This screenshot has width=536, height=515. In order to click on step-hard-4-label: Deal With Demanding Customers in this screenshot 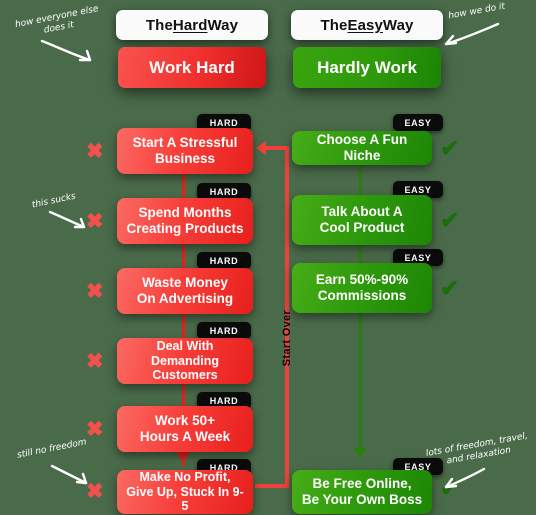, I will do `click(185, 360)`.